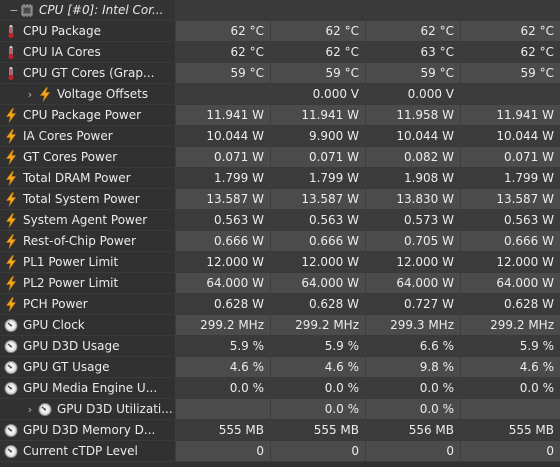  Describe the element at coordinates (510, 241) in the screenshot. I see `value-average: 0.666 W` at that location.